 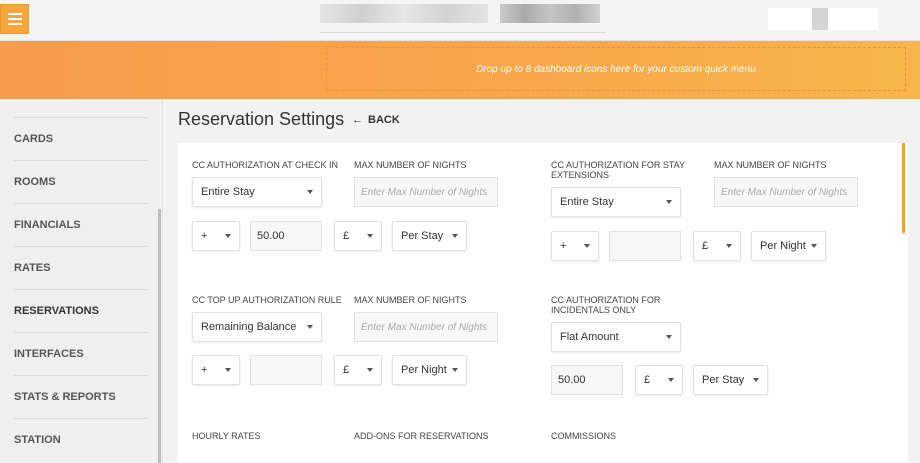 What do you see at coordinates (820, 19) in the screenshot?
I see `redacted-user` at bounding box center [820, 19].